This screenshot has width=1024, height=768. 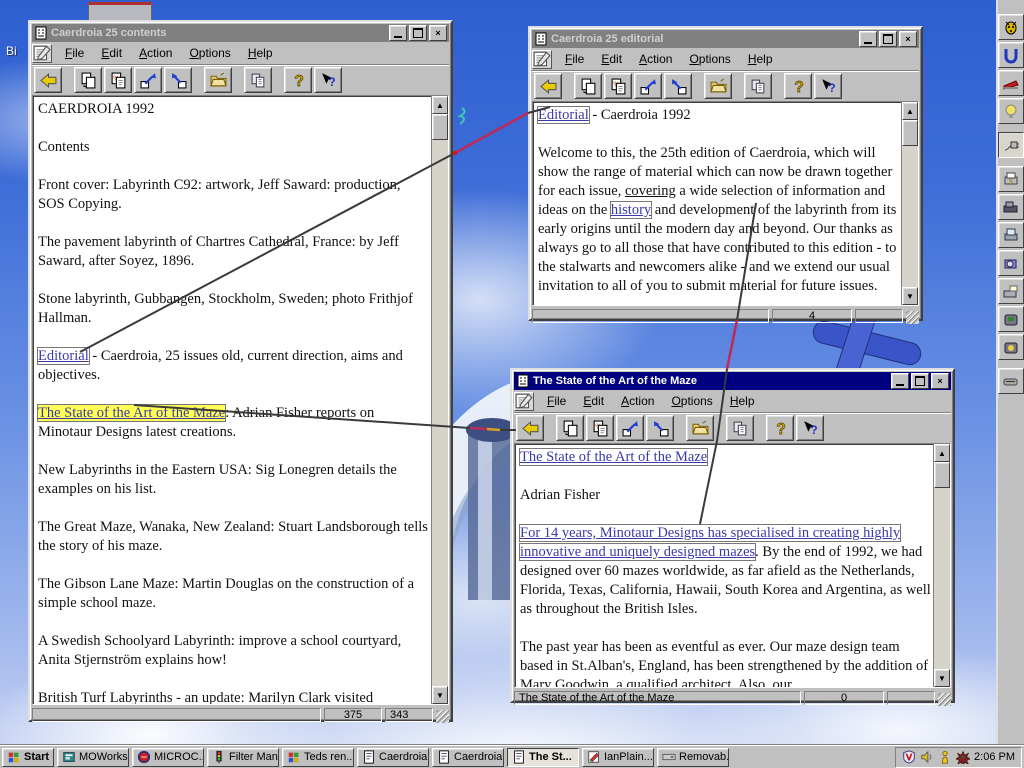 What do you see at coordinates (1011, 347) in the screenshot?
I see `launcher-phone-face-button` at bounding box center [1011, 347].